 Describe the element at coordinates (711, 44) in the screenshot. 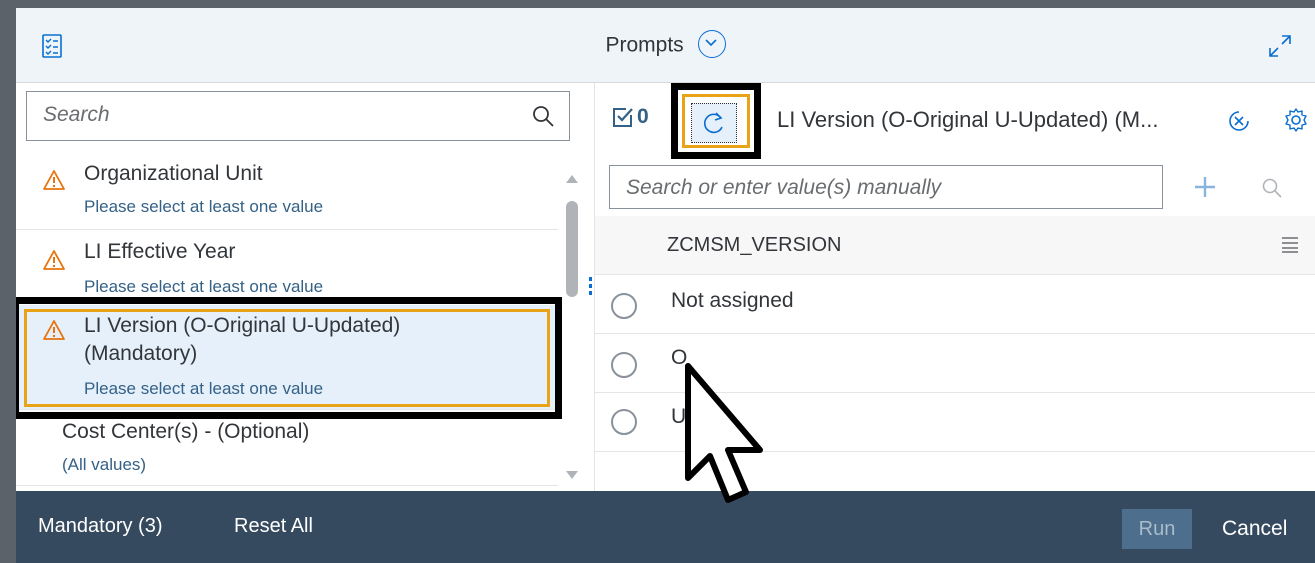

I see `chevron-down-circle-icon` at that location.